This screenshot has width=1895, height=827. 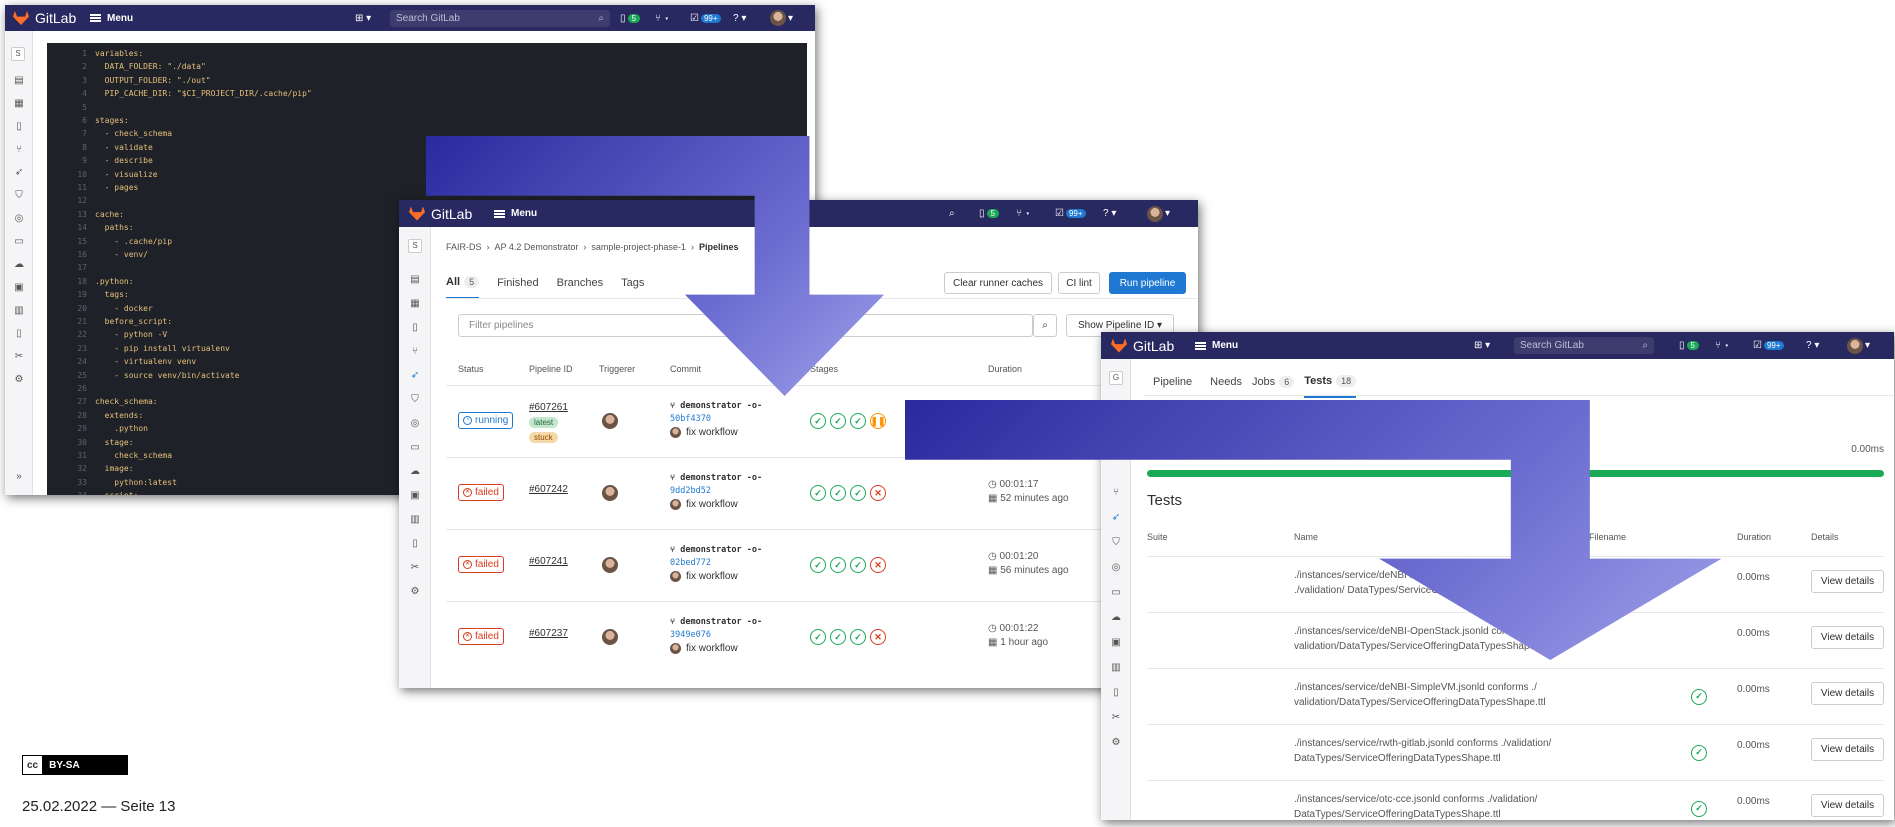 I want to click on breadcrumb-item: sample-project-phase-1, so click(x=638, y=247).